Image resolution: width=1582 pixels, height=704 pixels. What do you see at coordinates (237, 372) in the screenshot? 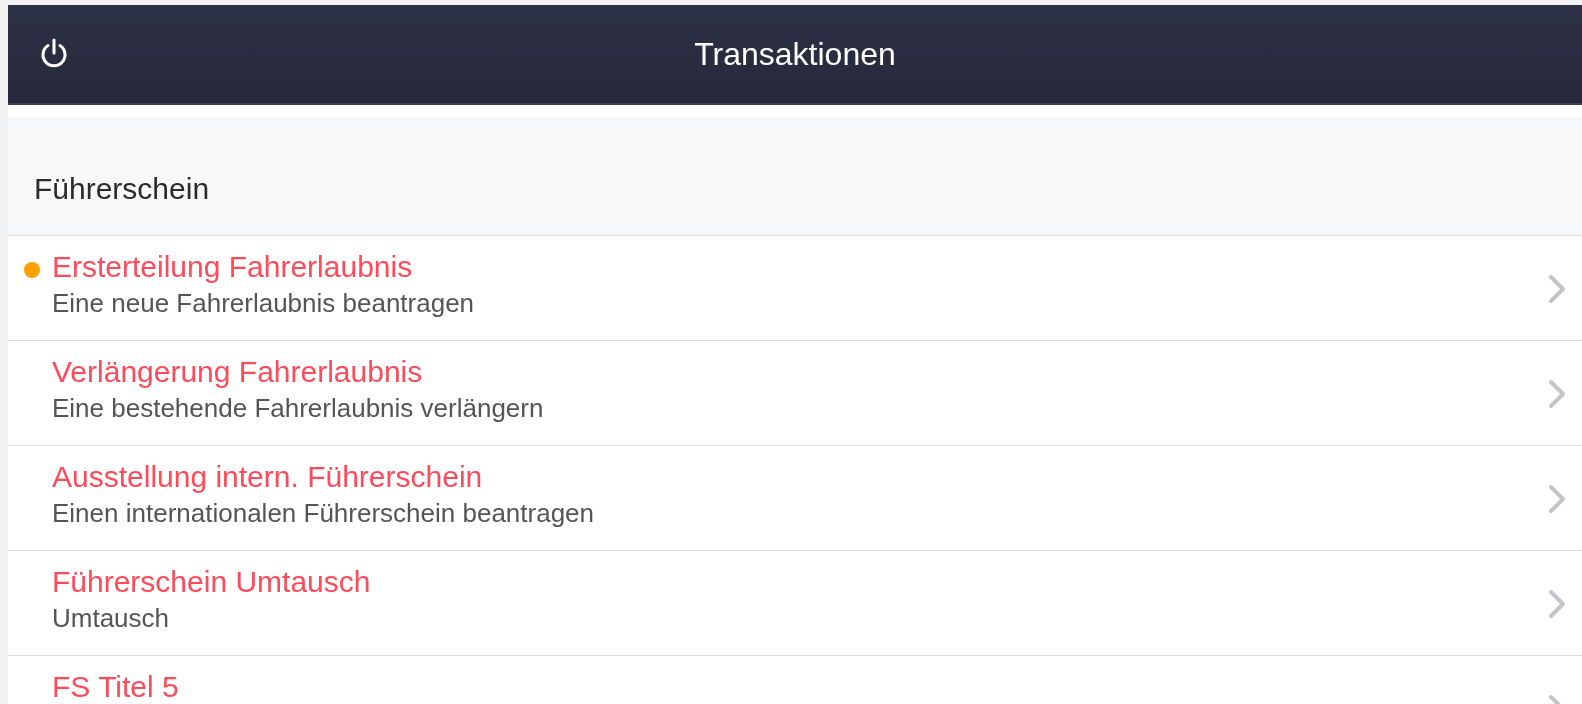
I see `item-title: Verlängerung Fahrerlaubnis` at bounding box center [237, 372].